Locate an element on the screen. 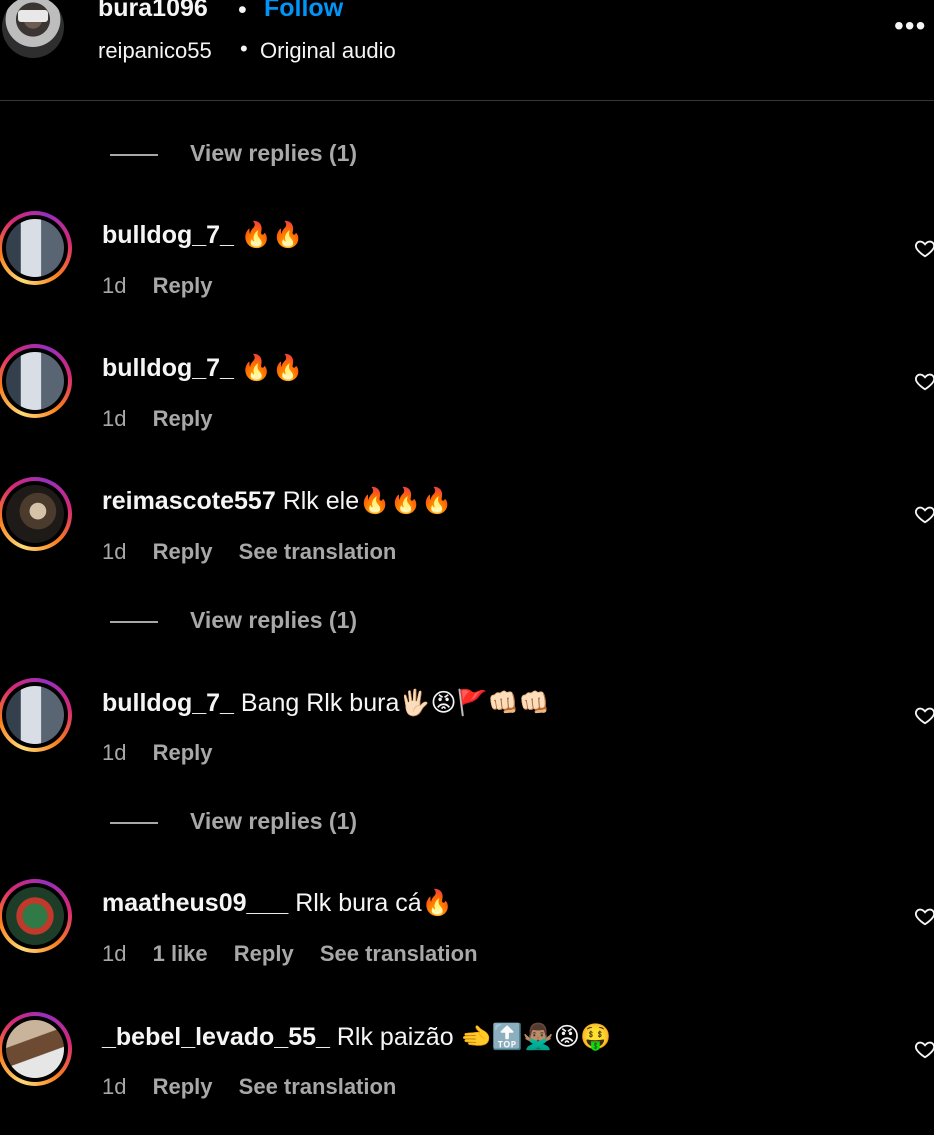 Image resolution: width=934 pixels, height=1135 pixels. audio-label: Original audio is located at coordinates (328, 51).